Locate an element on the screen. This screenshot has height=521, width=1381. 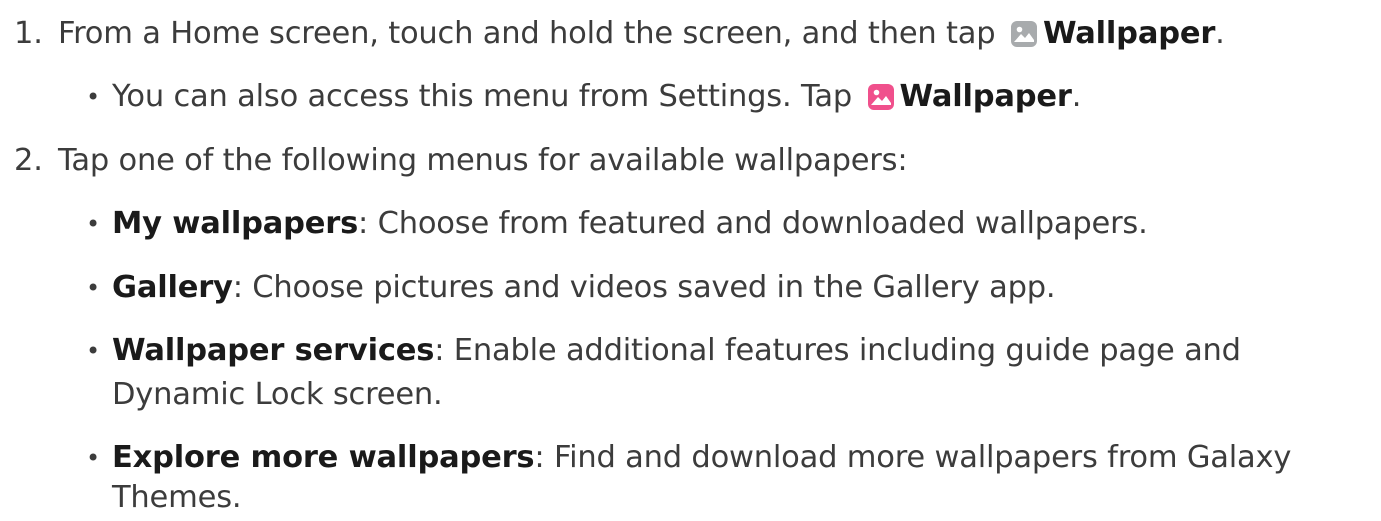
option-explore-more-wallpapers: Explore more wallpapers is located at coordinates (323, 457).